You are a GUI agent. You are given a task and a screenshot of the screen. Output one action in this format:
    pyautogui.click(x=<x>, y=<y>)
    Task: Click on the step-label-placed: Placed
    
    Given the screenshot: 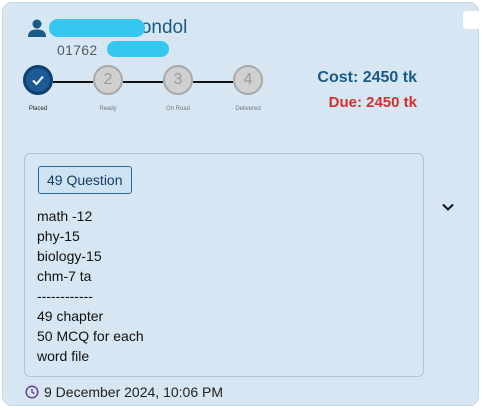 What is the action you would take?
    pyautogui.click(x=38, y=109)
    